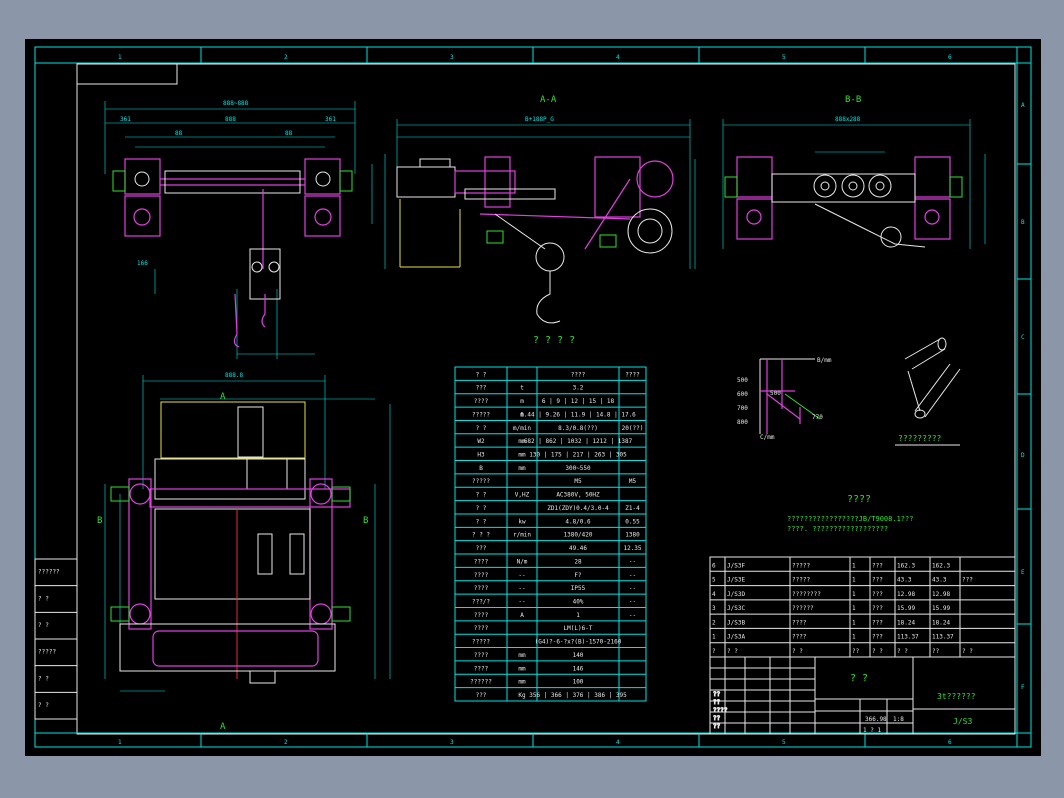 This screenshot has height=798, width=1064. Describe the element at coordinates (127, 74) in the screenshot. I see `reverse-title-box` at that location.